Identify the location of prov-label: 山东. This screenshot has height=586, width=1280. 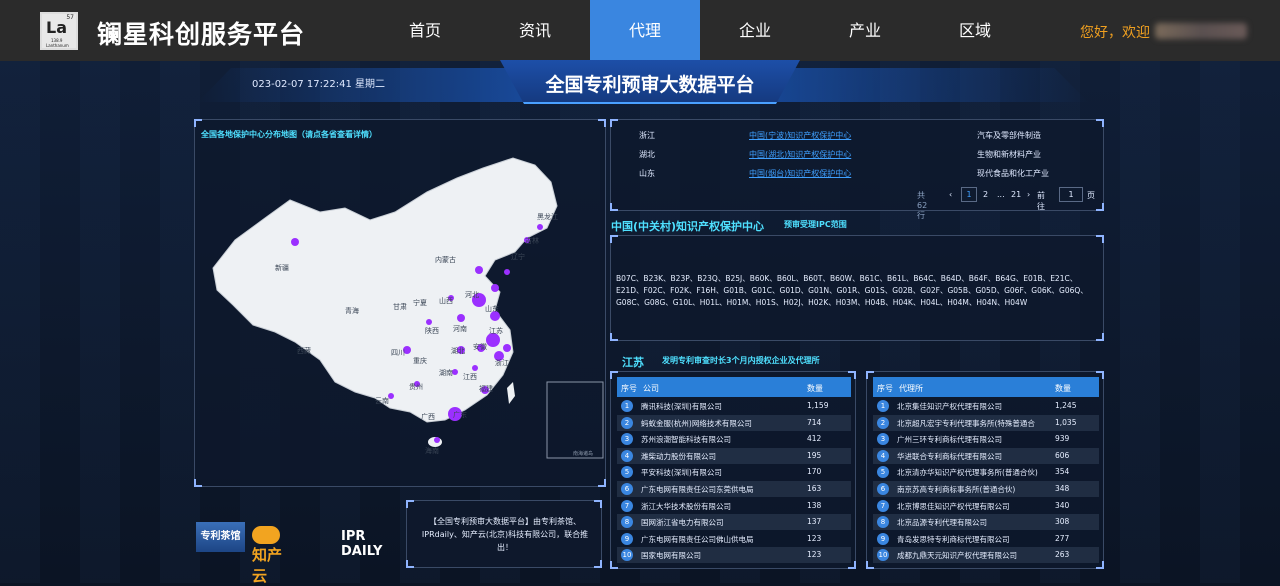
(492, 309).